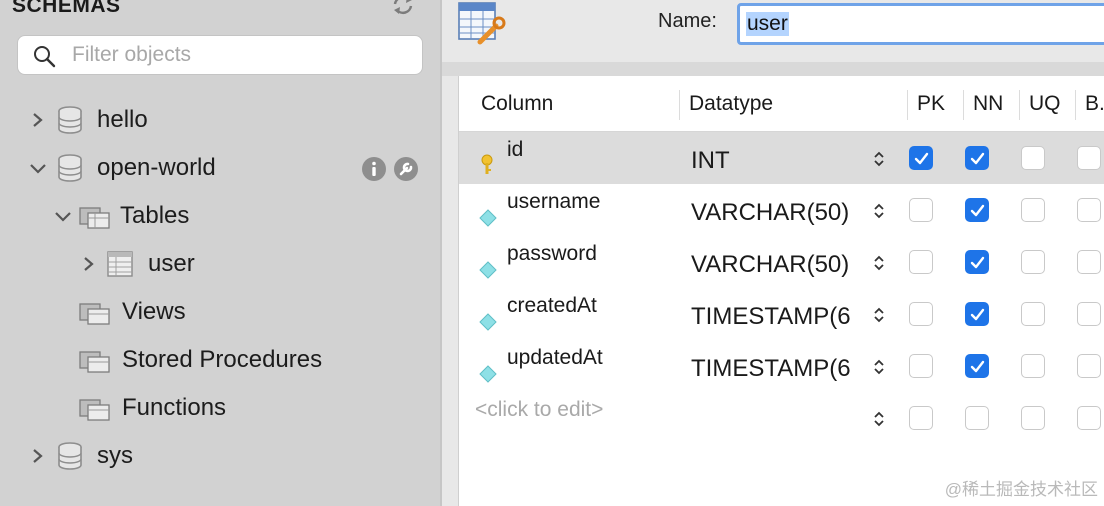  What do you see at coordinates (931, 104) in the screenshot?
I see `header-pk: PK` at bounding box center [931, 104].